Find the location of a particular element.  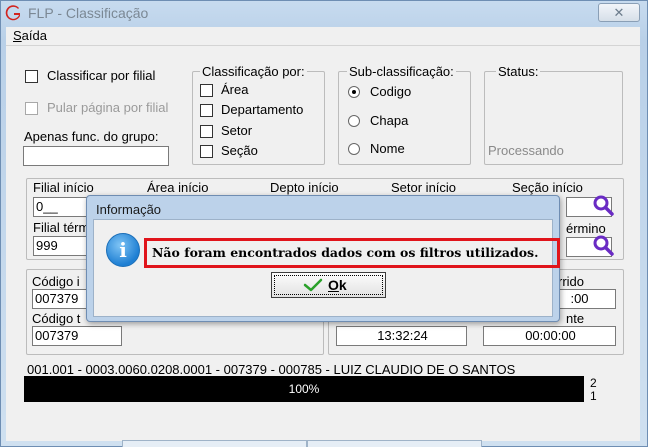

secao-label: Seção is located at coordinates (239, 150).